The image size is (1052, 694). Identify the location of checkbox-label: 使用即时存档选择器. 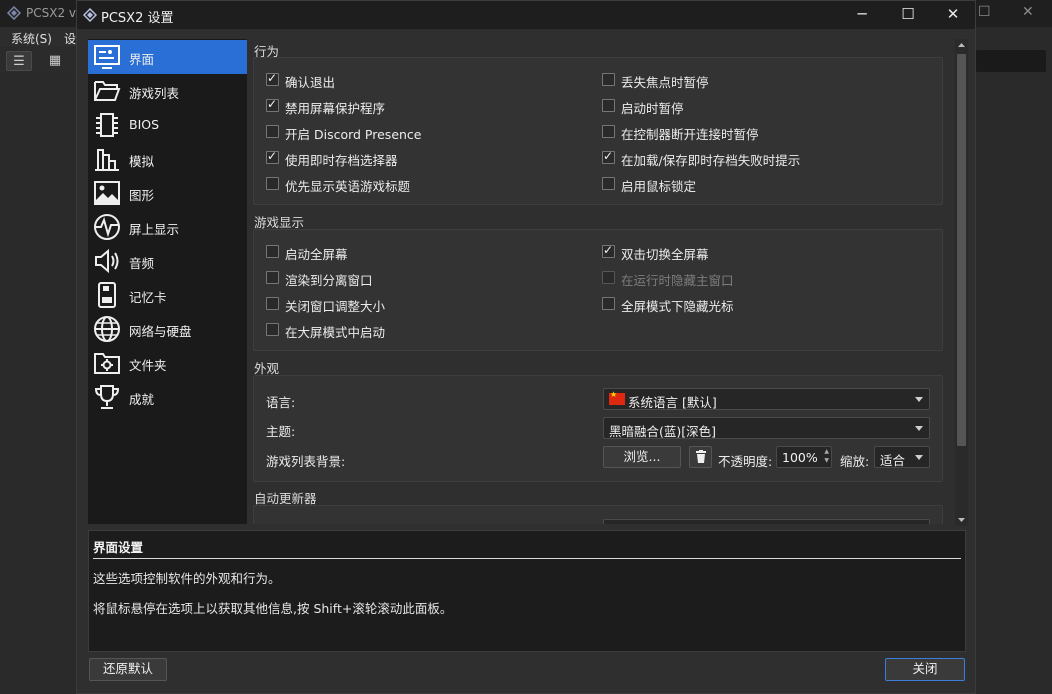
(341, 160).